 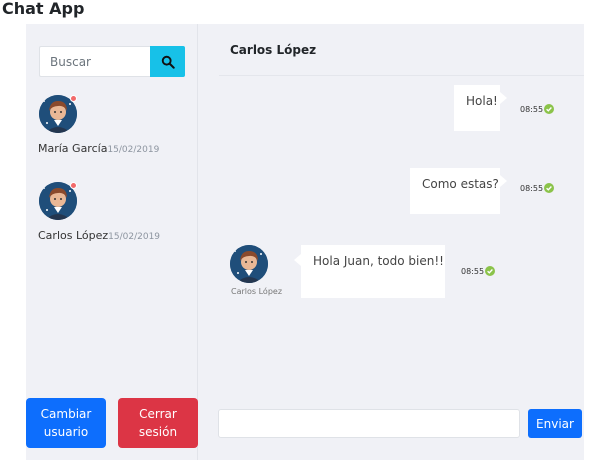 I want to click on contact-name: Carlos López, so click(x=73, y=235).